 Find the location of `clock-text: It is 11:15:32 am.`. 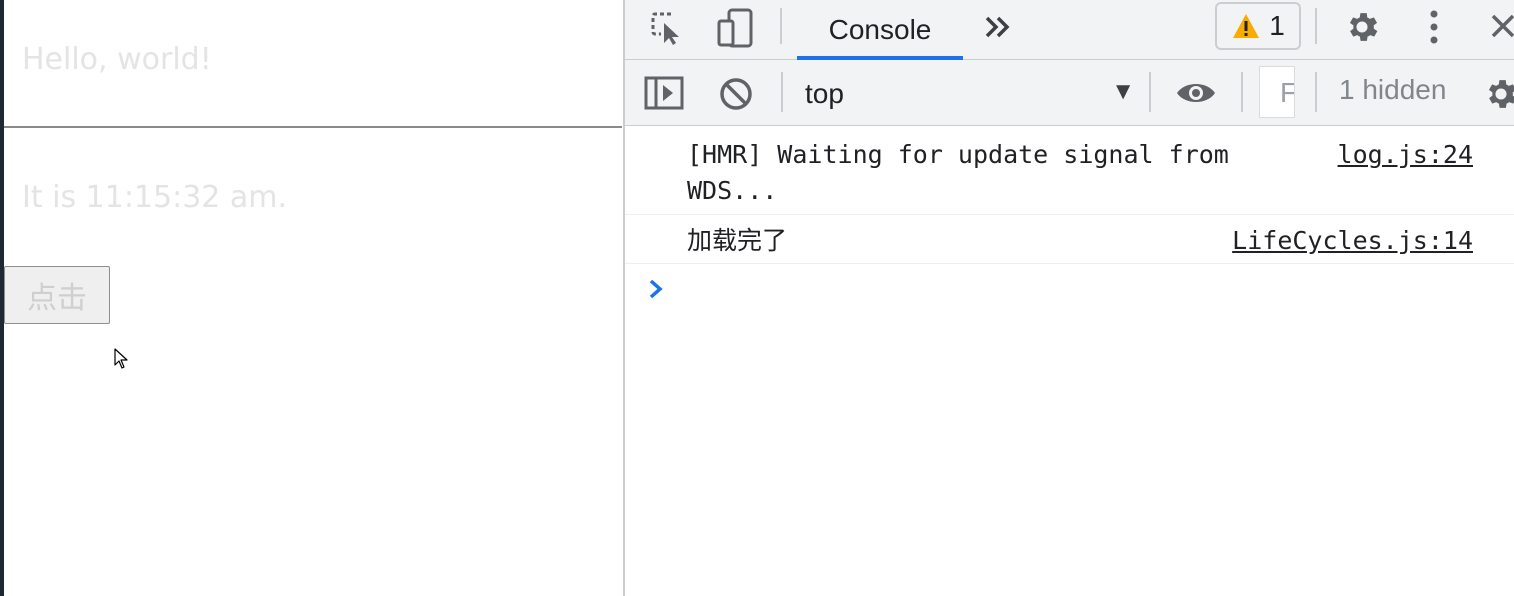

clock-text: It is 11:15:32 am. is located at coordinates (155, 197).